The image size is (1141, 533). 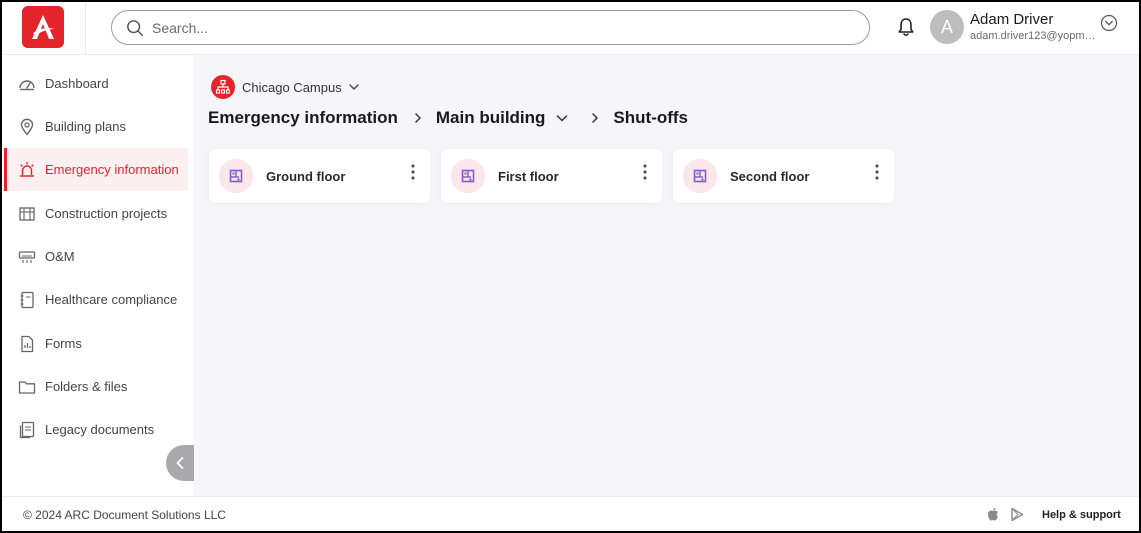 What do you see at coordinates (491, 118) in the screenshot?
I see `breadcrumb-main-building: Main building` at bounding box center [491, 118].